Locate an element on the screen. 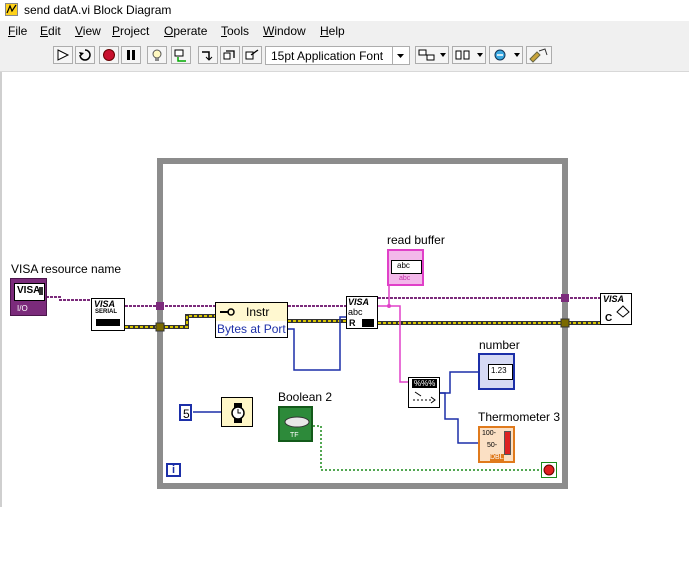  stop-sign-icon is located at coordinates (549, 470).